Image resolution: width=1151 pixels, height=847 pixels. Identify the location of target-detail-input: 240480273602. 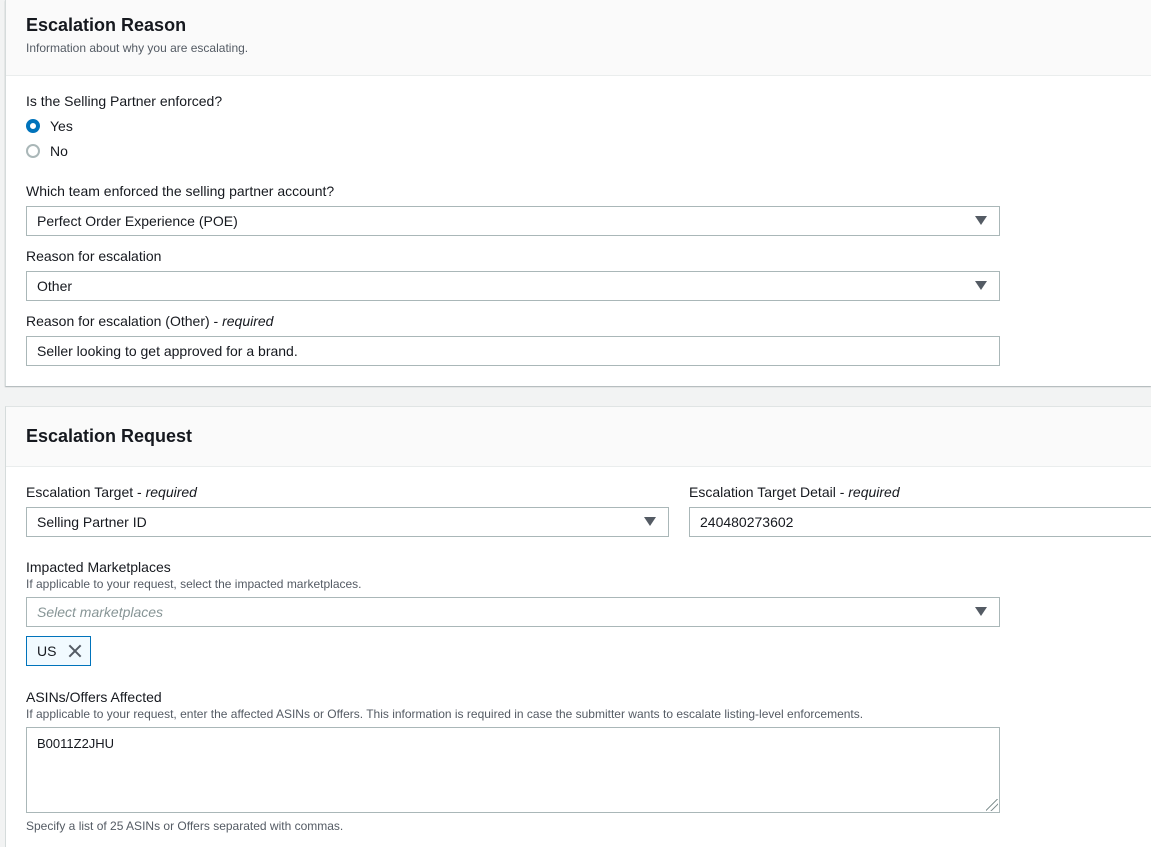
(920, 522).